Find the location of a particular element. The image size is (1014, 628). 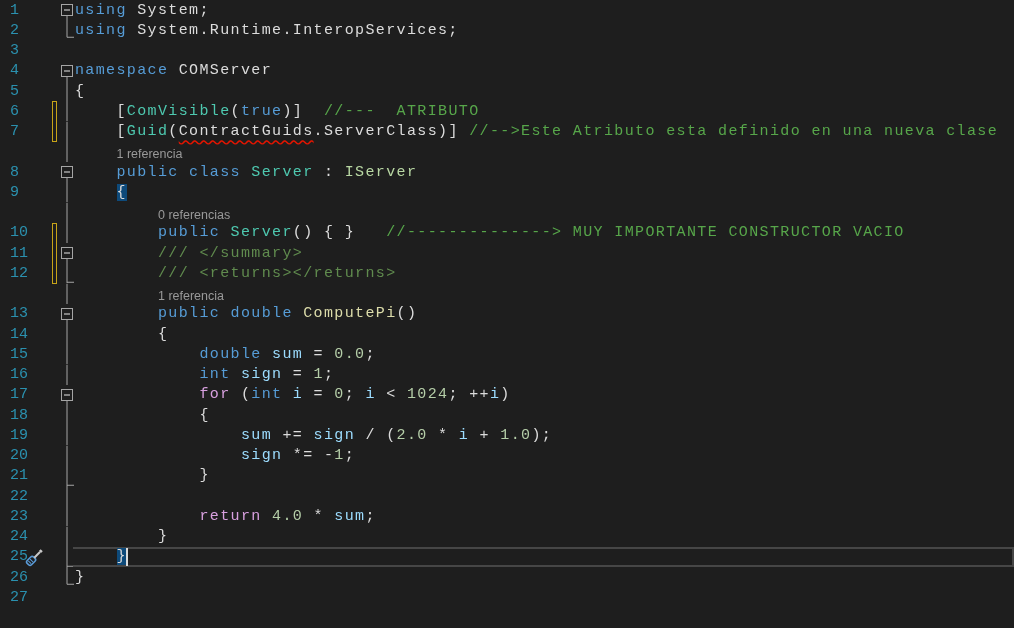

line-number: 16 is located at coordinates (19, 375).